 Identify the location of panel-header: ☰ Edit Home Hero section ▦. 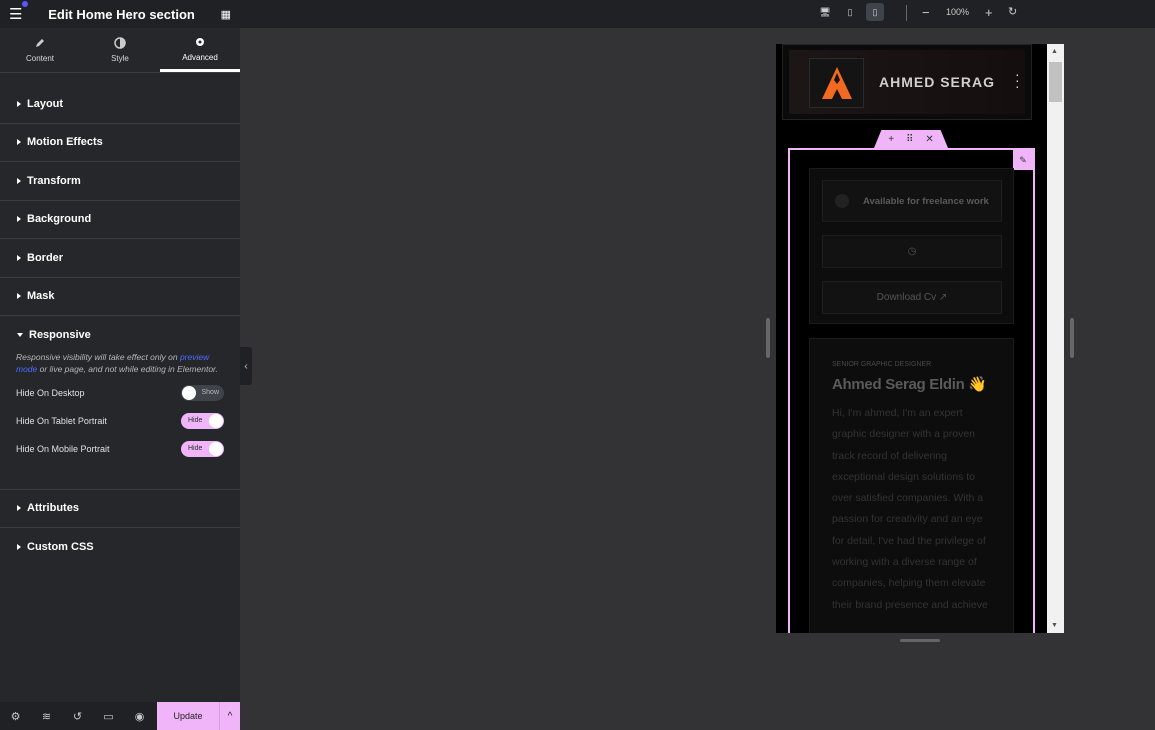
(120, 14).